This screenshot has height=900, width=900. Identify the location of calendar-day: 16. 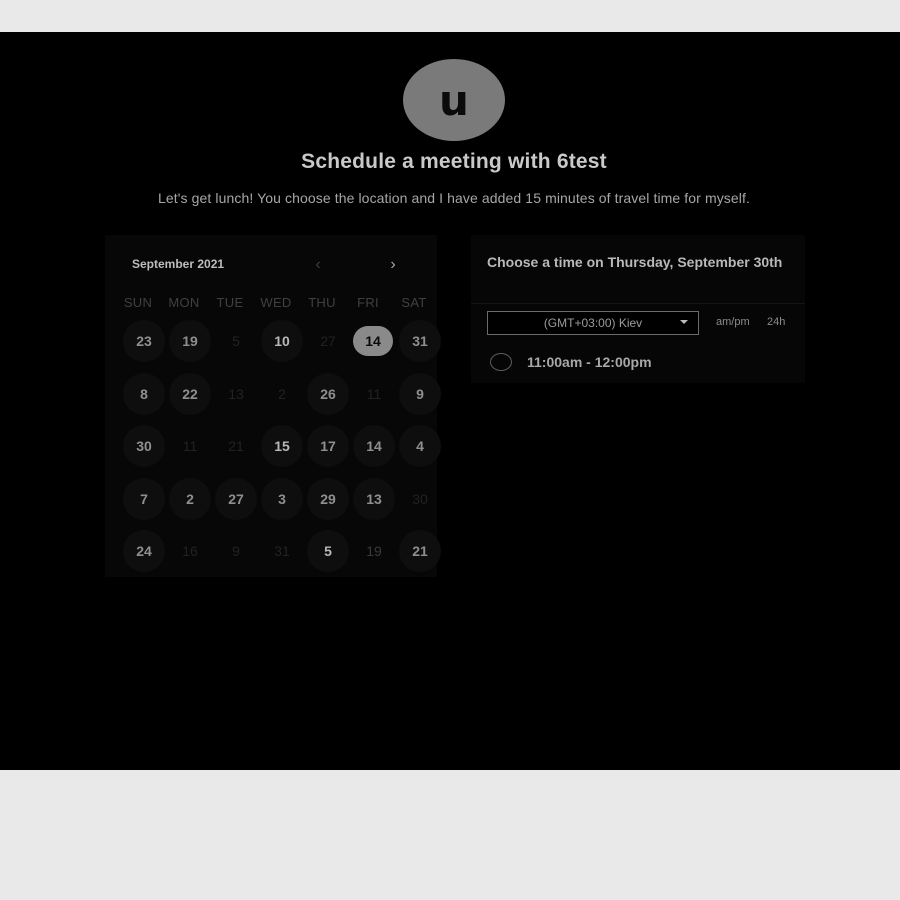
(190, 551).